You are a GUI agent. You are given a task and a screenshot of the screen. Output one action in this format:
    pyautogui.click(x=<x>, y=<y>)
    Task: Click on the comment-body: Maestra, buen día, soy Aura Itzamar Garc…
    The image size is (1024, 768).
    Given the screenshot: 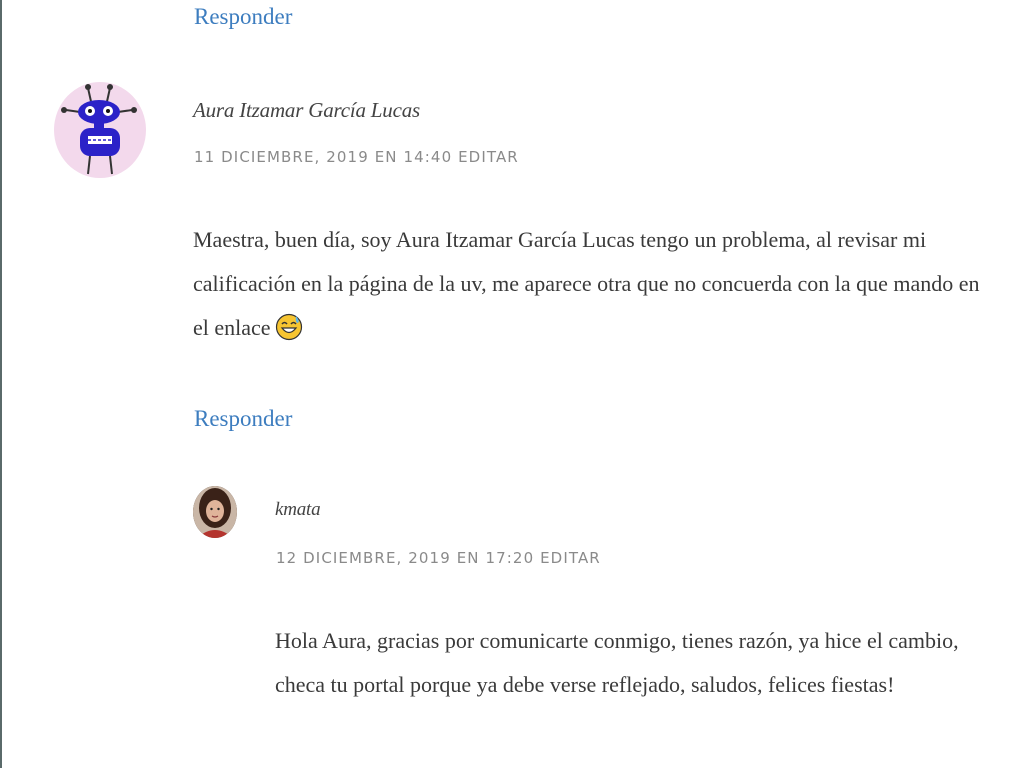 What is the action you would take?
    pyautogui.click(x=593, y=284)
    